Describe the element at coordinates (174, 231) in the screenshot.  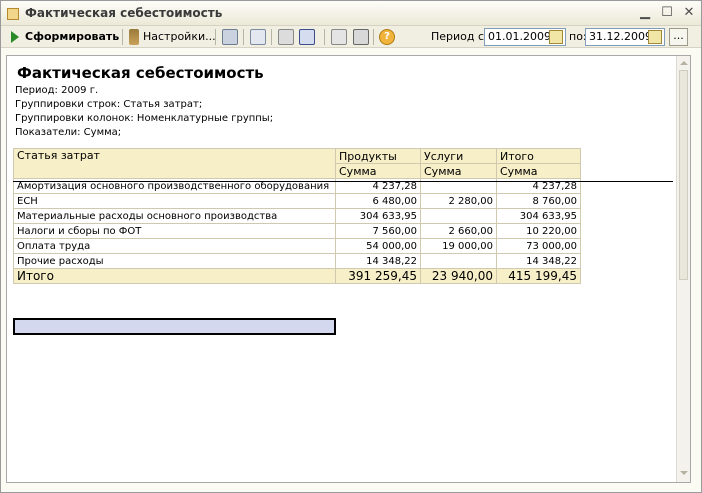
I see `cell-cost-item: Налоги и сборы по ФОТ` at that location.